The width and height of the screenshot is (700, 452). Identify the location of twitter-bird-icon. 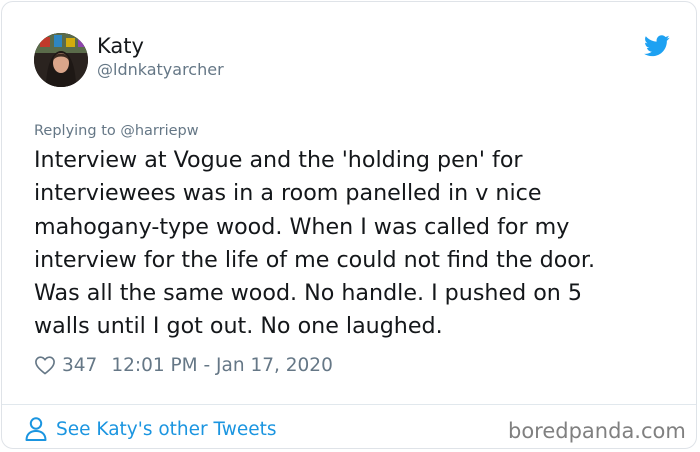
(657, 46).